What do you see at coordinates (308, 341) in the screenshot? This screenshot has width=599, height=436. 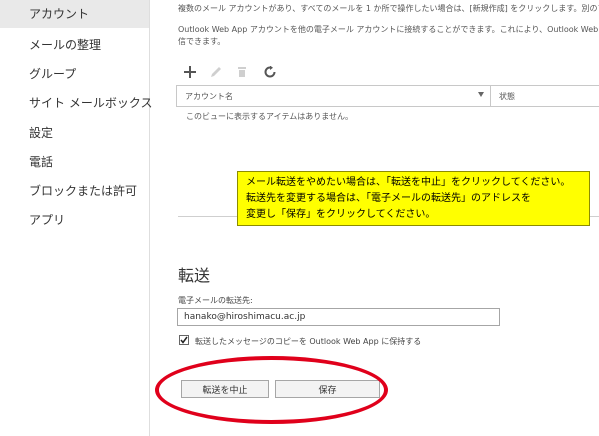 I see `keep-copy-label: 転送したメッセージのコピーを Outlook Web App に保持する` at bounding box center [308, 341].